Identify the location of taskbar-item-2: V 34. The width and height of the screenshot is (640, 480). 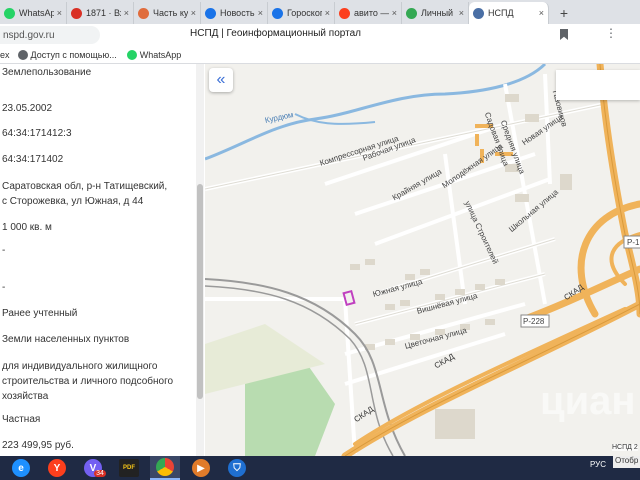
(93, 468).